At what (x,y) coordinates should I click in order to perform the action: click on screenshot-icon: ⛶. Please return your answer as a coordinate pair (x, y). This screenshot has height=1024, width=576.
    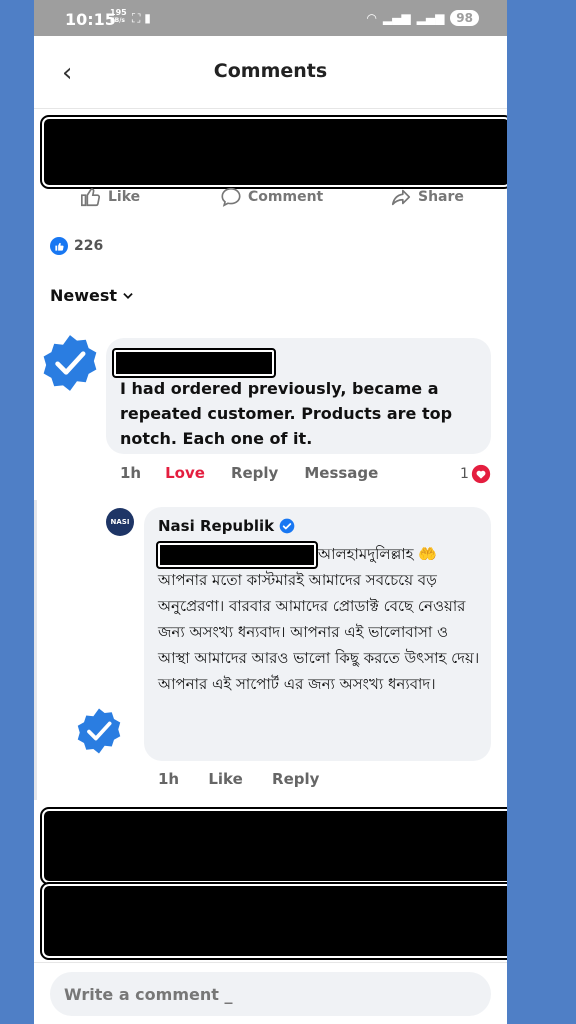
    Looking at the image, I should click on (136, 18).